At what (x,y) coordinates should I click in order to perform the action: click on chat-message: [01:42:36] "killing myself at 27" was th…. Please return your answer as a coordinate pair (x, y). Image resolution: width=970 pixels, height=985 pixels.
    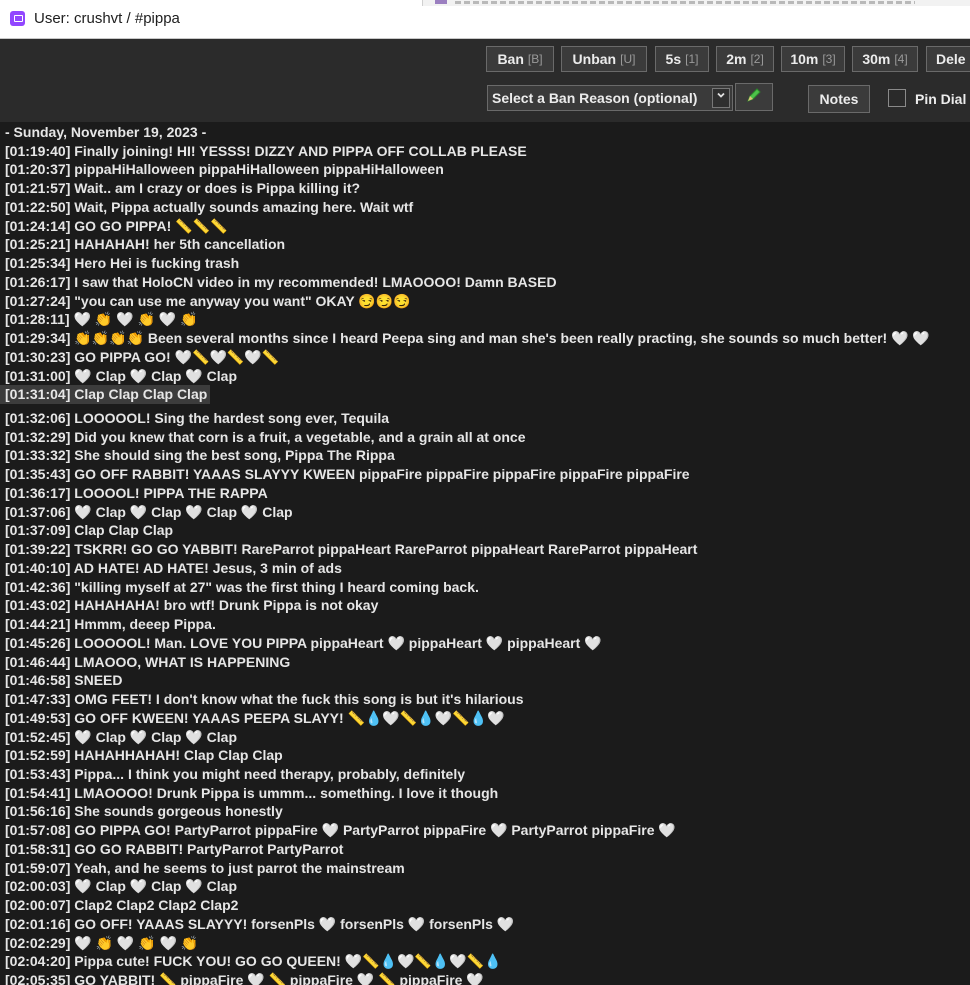
    Looking at the image, I should click on (485, 587).